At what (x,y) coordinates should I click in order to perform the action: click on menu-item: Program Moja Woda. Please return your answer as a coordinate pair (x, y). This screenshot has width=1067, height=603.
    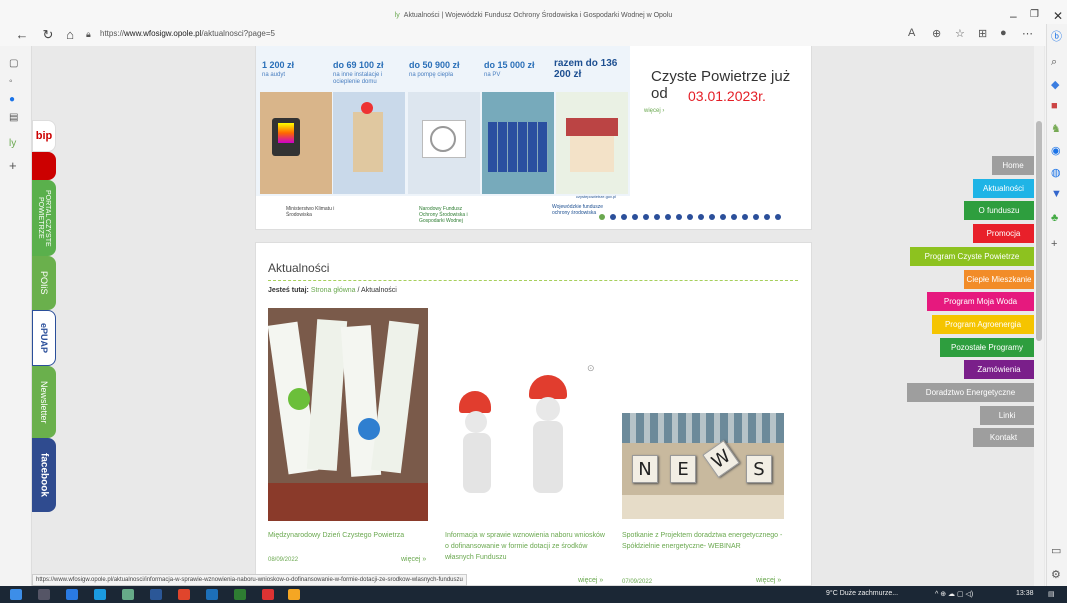
    Looking at the image, I should click on (980, 302).